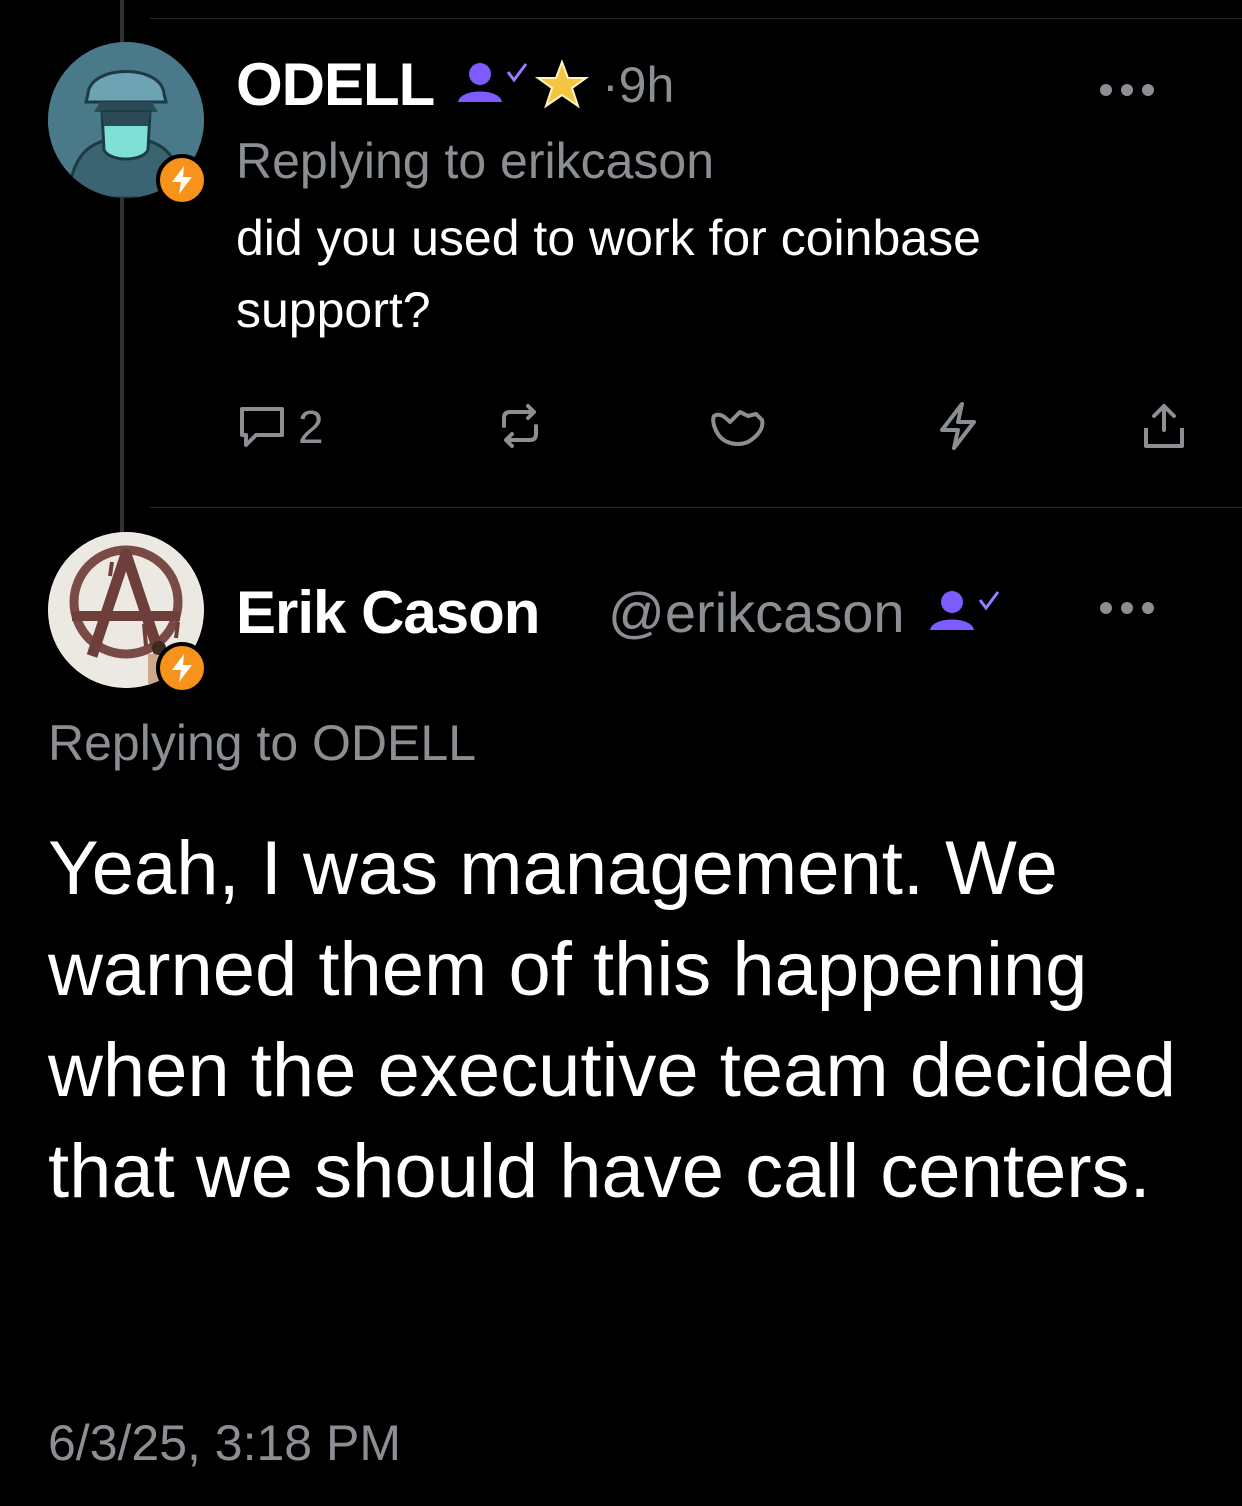 Image resolution: width=1242 pixels, height=1506 pixels. What do you see at coordinates (388, 612) in the screenshot?
I see `author-name: Erik Cason` at bounding box center [388, 612].